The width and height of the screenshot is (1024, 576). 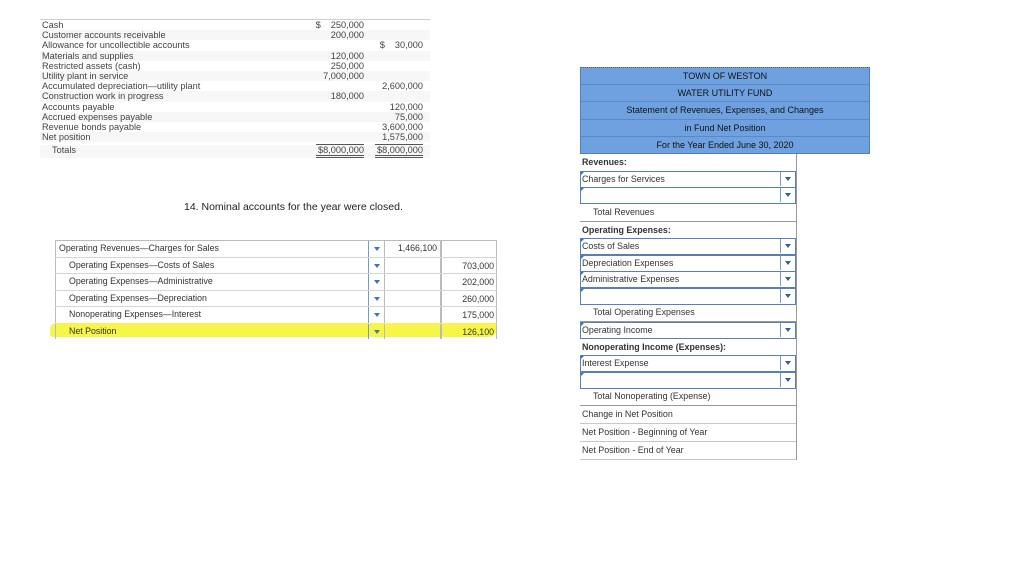 I want to click on statement-header-fund: WATER UTILITY FUND, so click(x=725, y=94).